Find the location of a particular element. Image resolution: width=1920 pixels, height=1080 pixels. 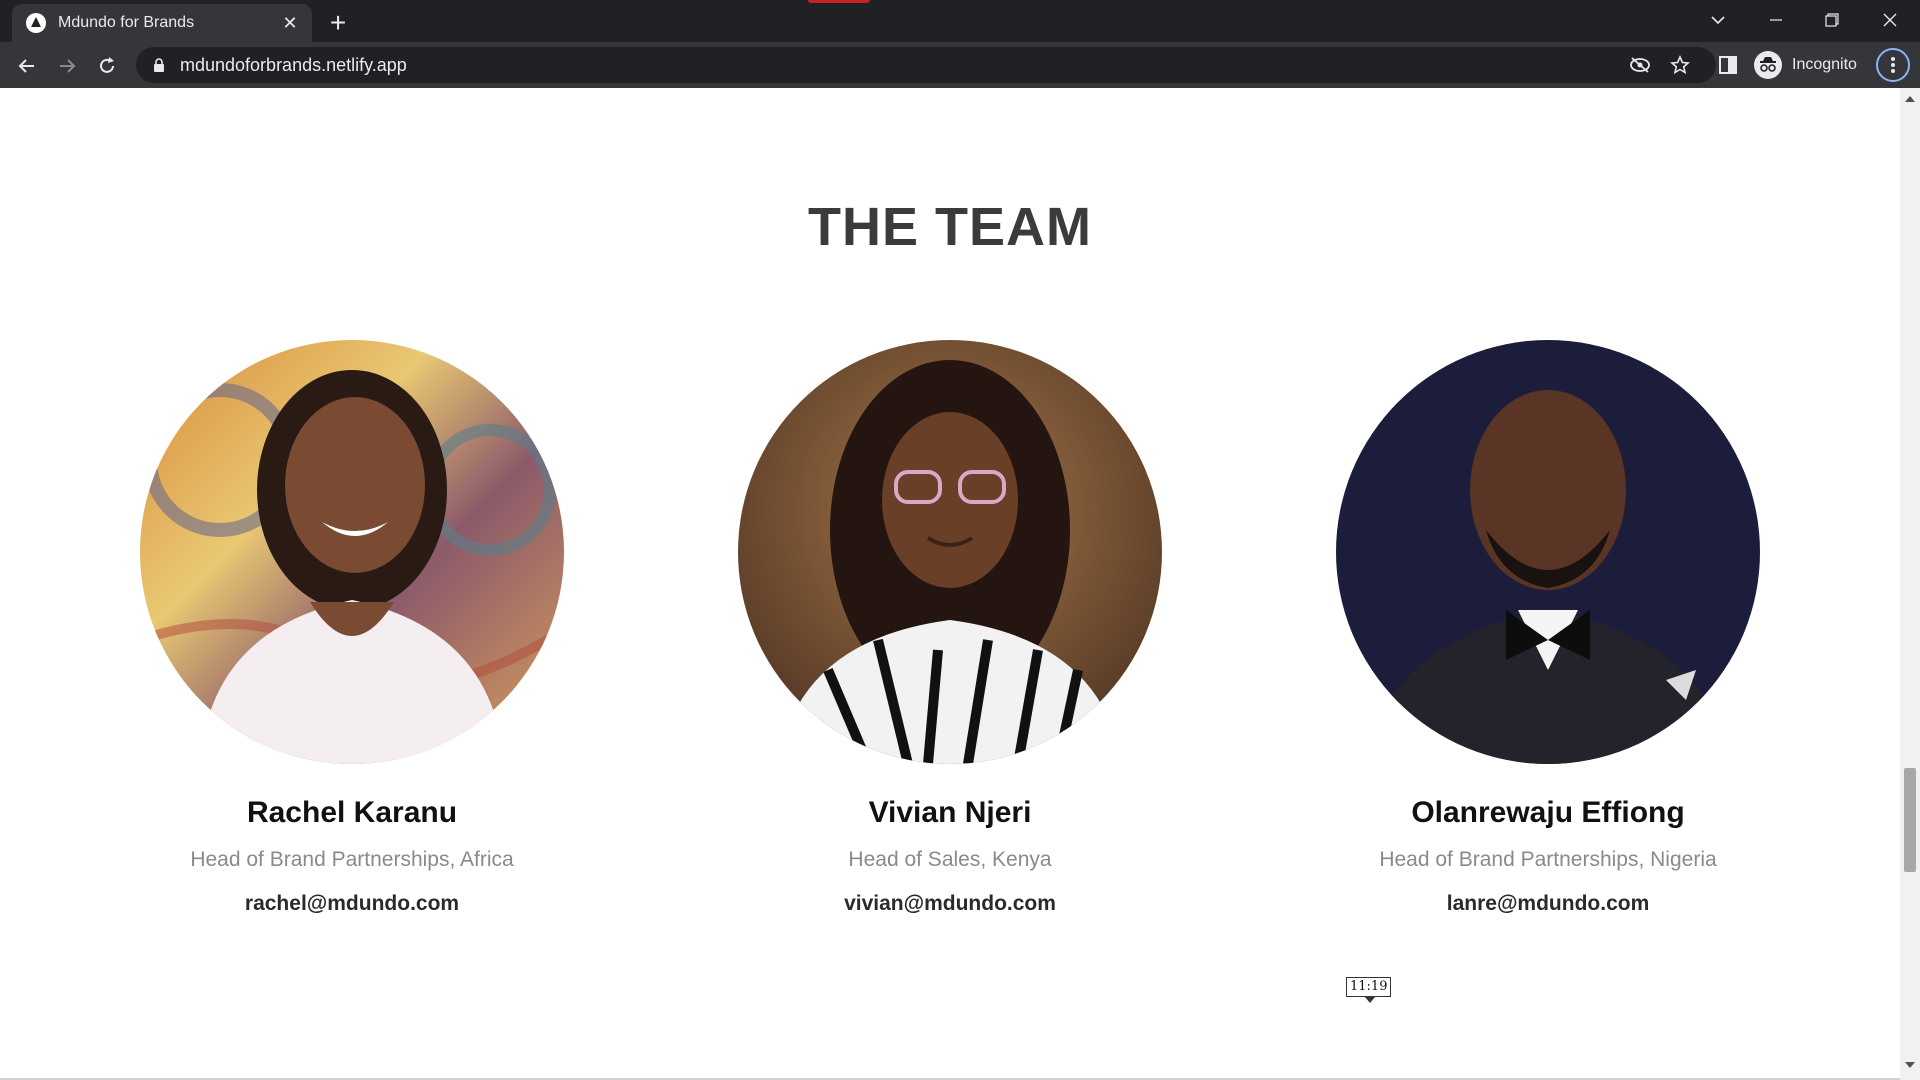

recording-indicator is located at coordinates (839, 1).